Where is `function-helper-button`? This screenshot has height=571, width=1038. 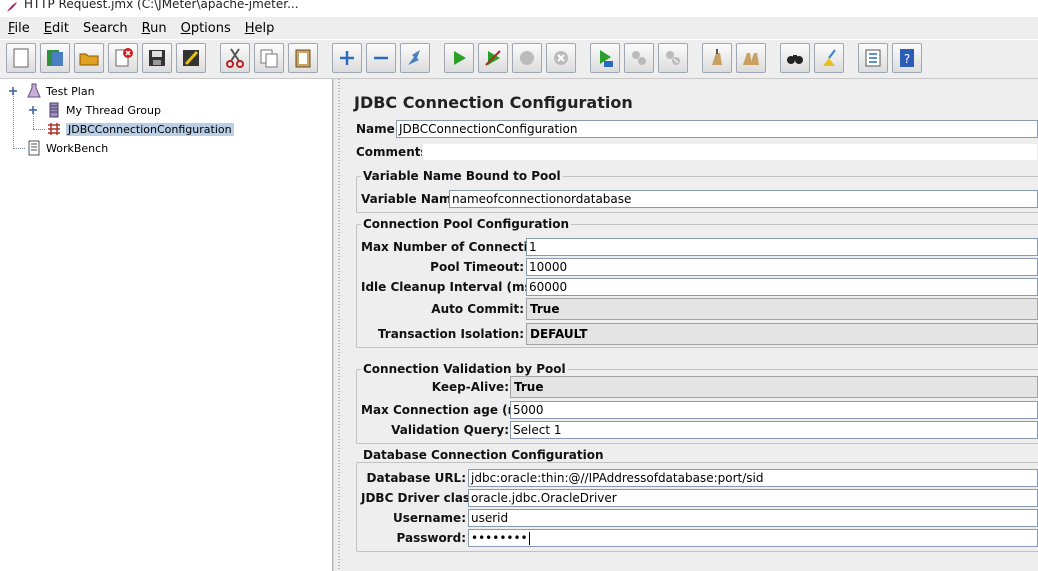
function-helper-button is located at coordinates (873, 58).